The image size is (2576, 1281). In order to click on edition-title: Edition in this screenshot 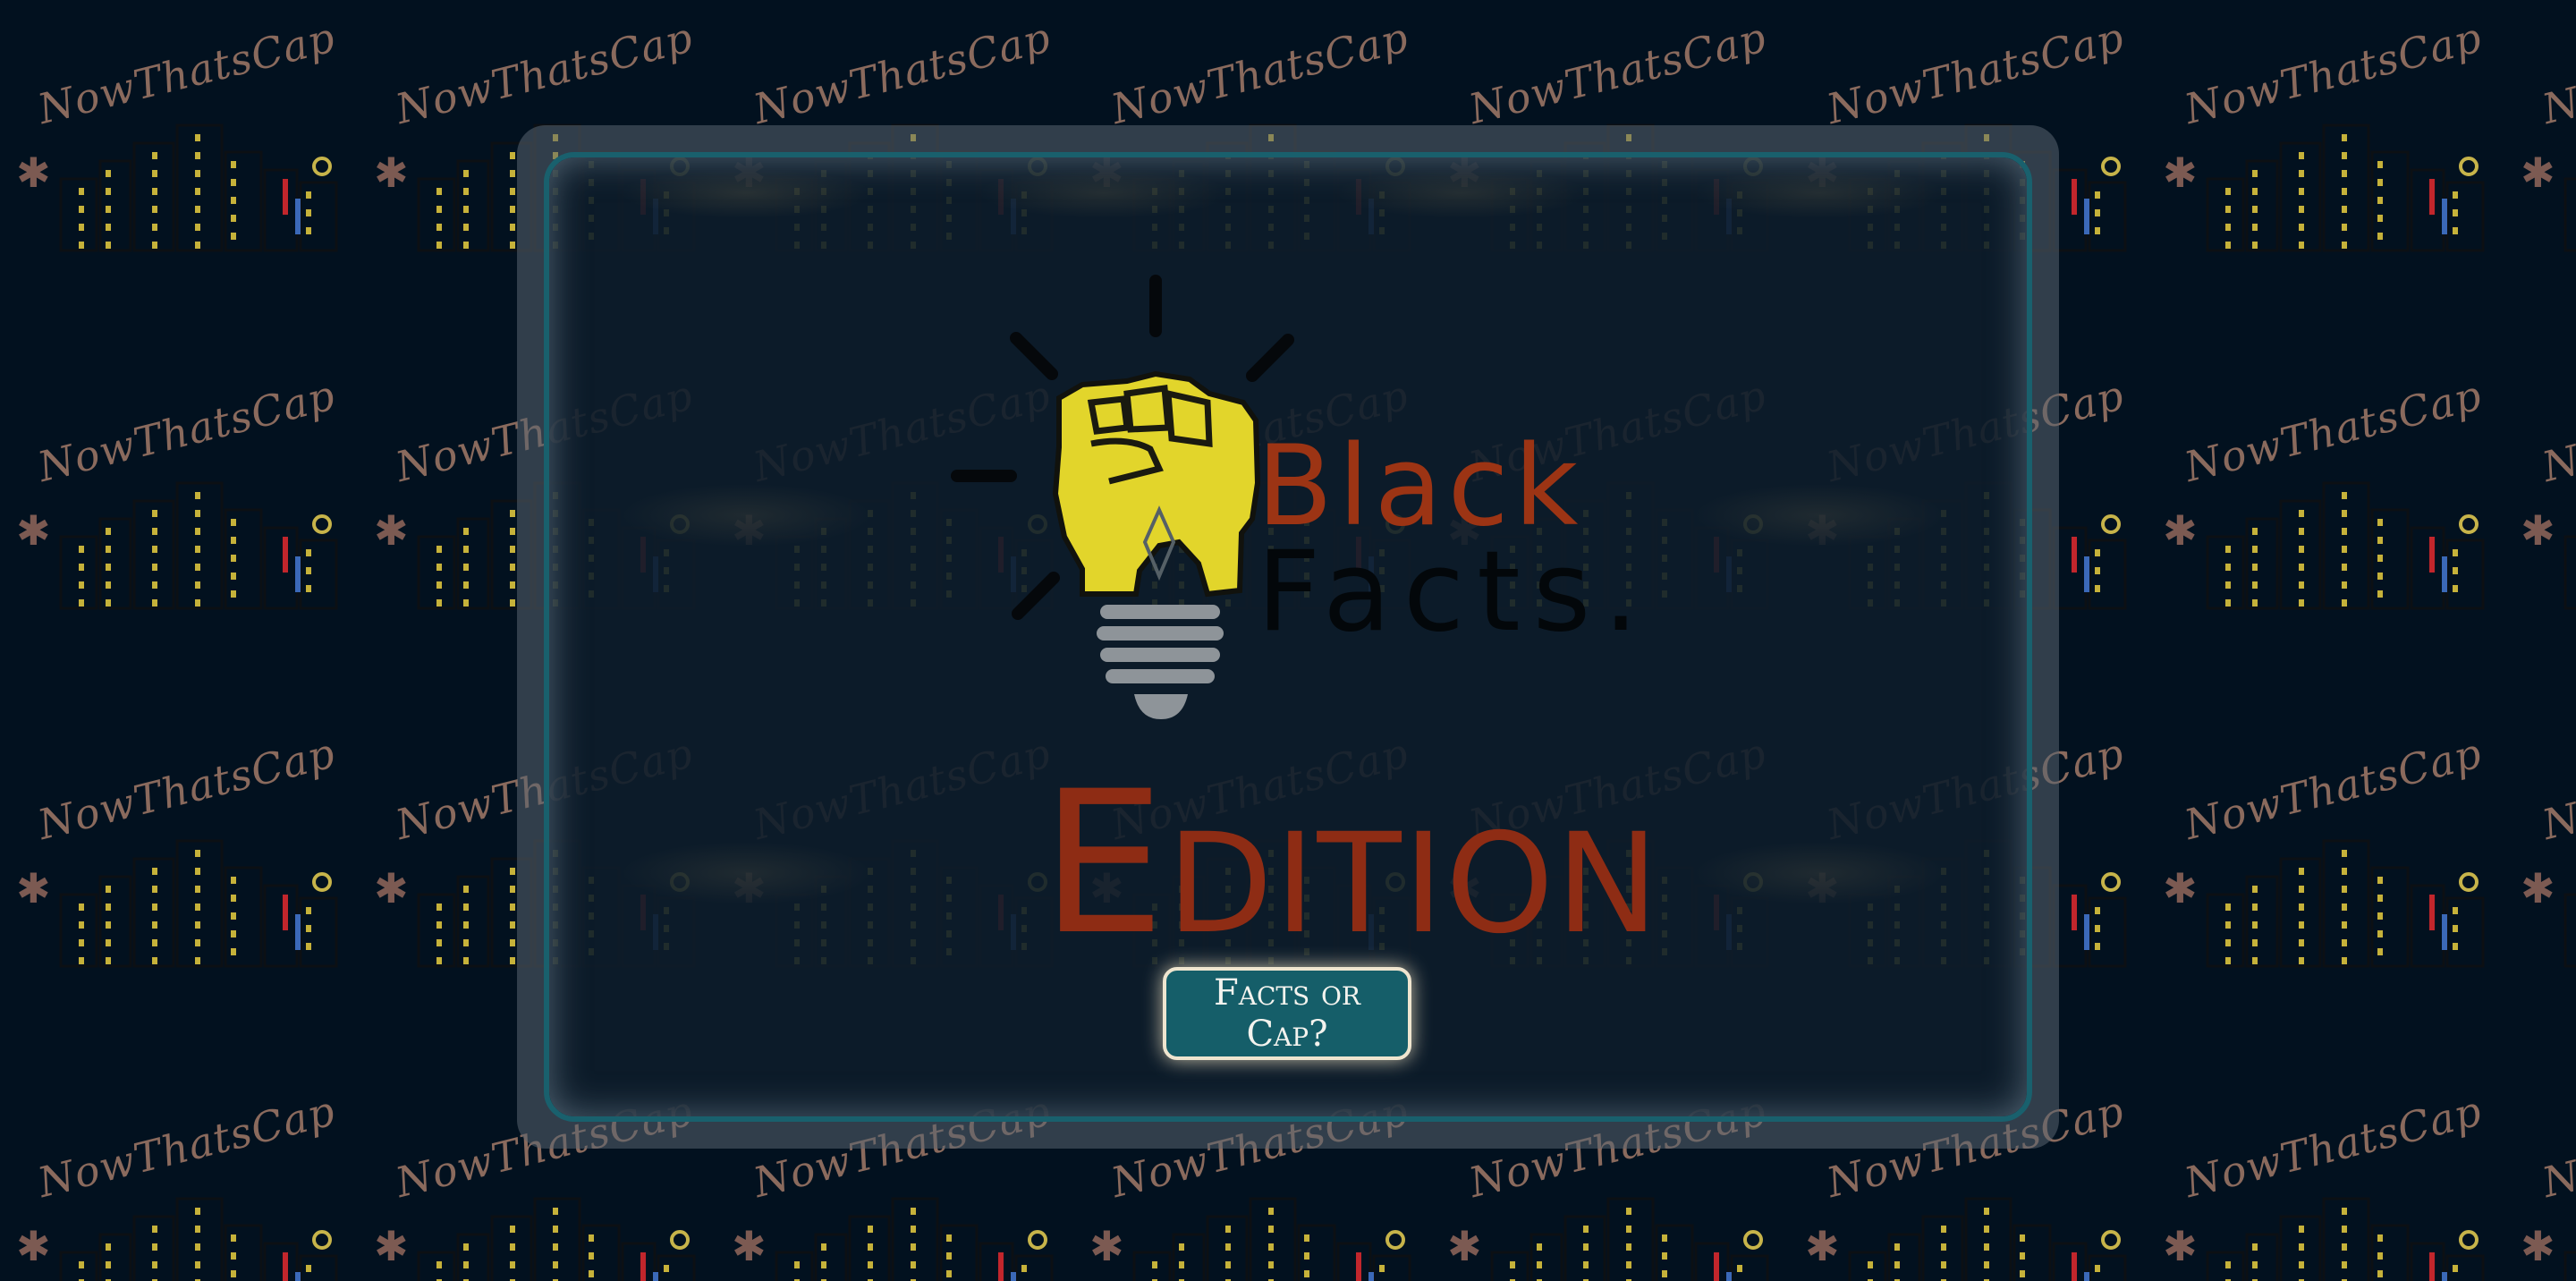, I will do `click(1350, 863)`.